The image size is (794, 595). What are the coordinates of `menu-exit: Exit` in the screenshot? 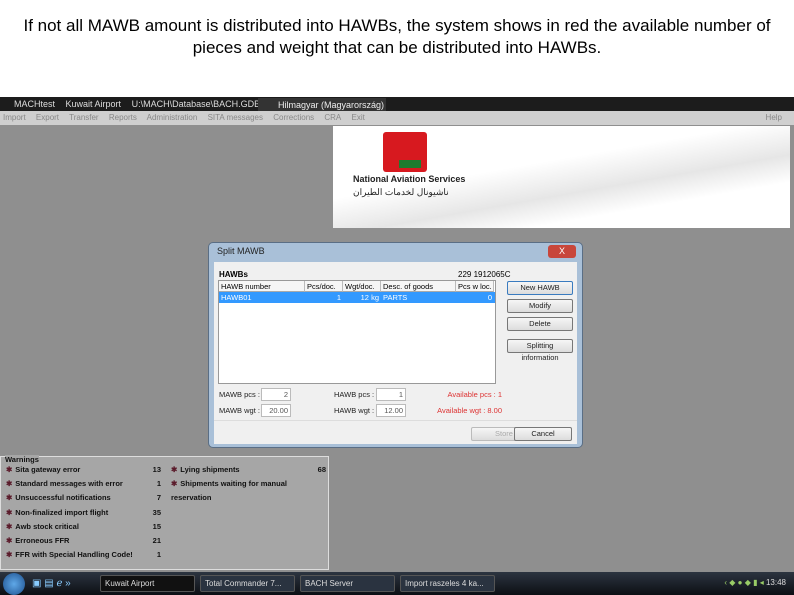 It's located at (358, 117).